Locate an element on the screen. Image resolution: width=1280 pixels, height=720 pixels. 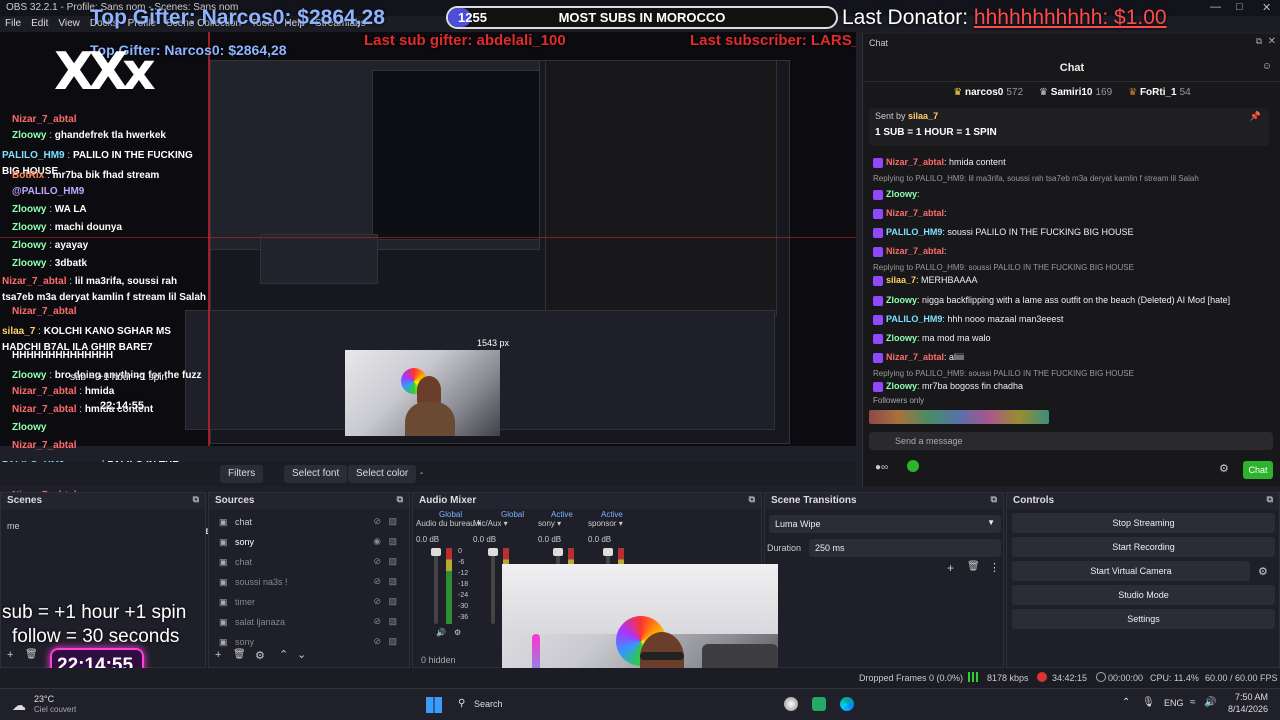
source-settings-icon: ⚙ is located at coordinates (260, 655).